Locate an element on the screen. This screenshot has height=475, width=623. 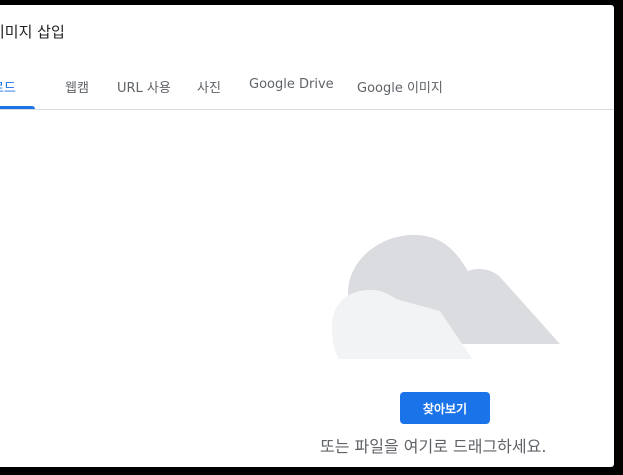
browse-button: 찾아보기 is located at coordinates (445, 408).